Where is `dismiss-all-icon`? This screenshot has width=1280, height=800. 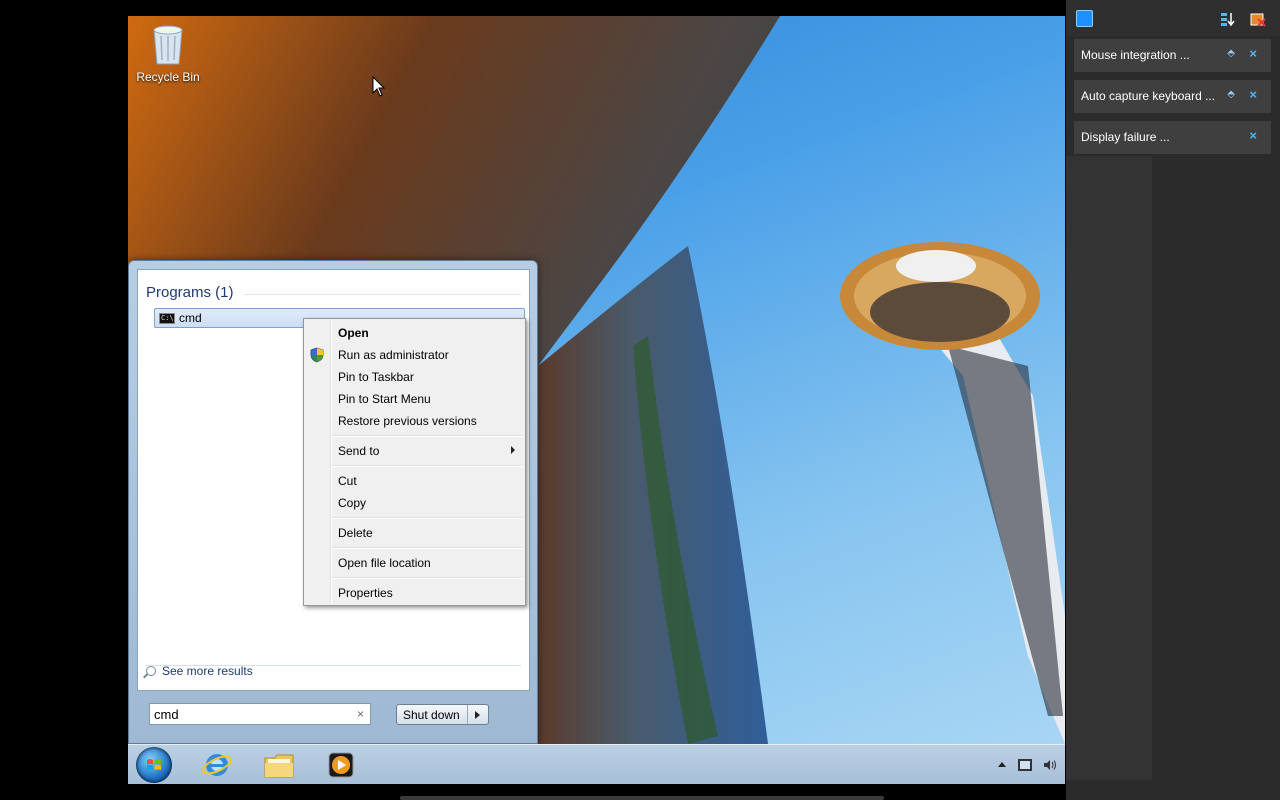
dismiss-all-icon is located at coordinates (1258, 19).